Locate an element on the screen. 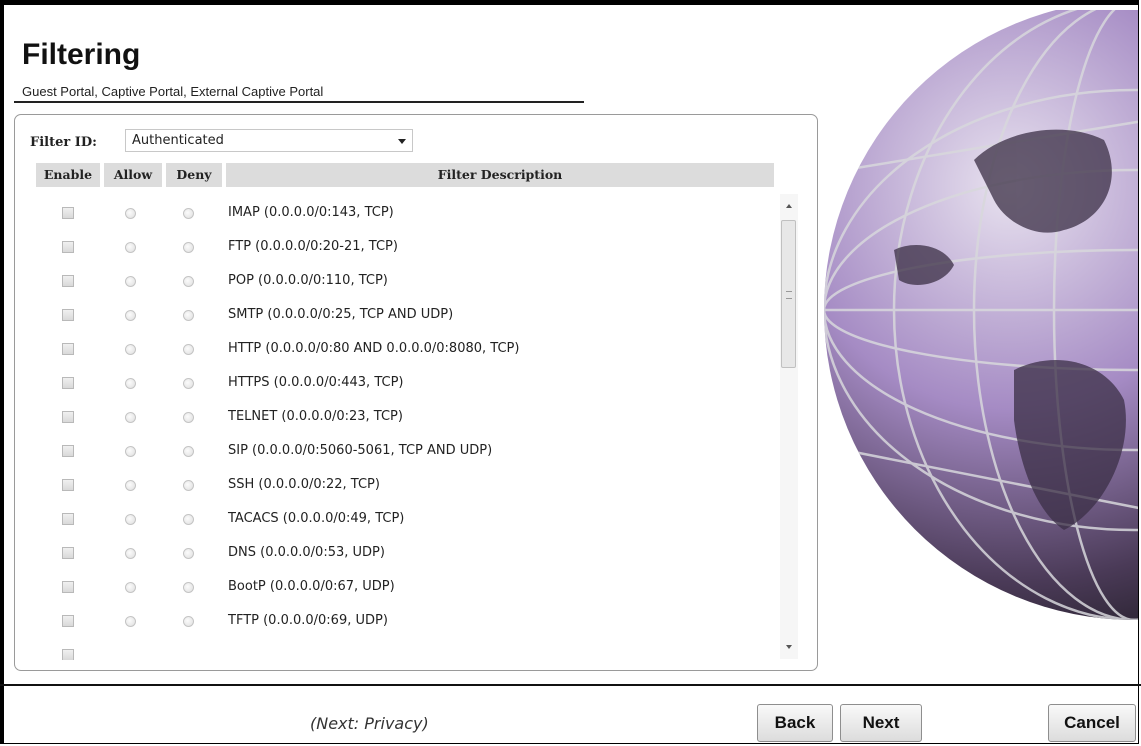  table-row: BootP (0.0.0.0/0:67, UDP) is located at coordinates (400, 589).